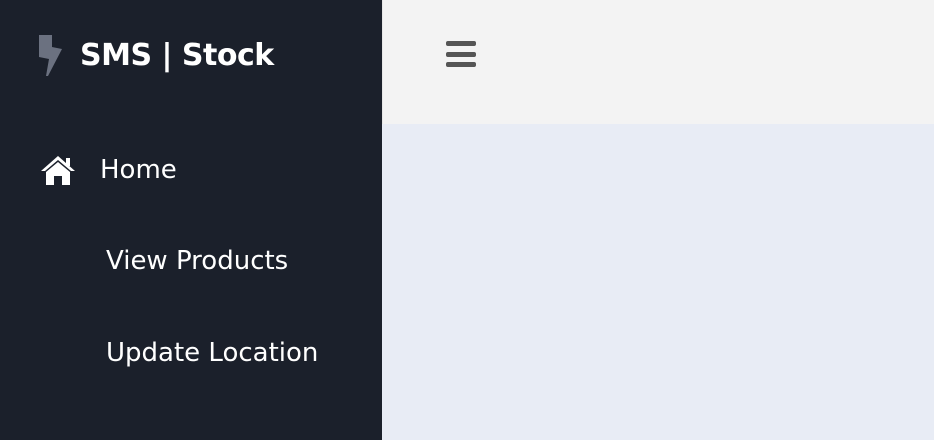  I want to click on sidebar-item-home: Home, so click(108, 170).